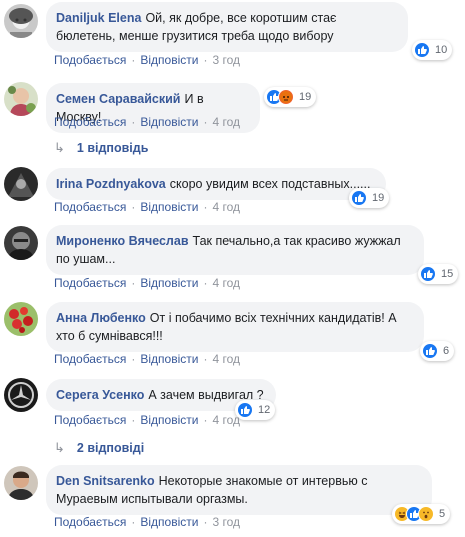 This screenshot has width=465, height=537. I want to click on comment-author: Серега Усенко, so click(100, 395).